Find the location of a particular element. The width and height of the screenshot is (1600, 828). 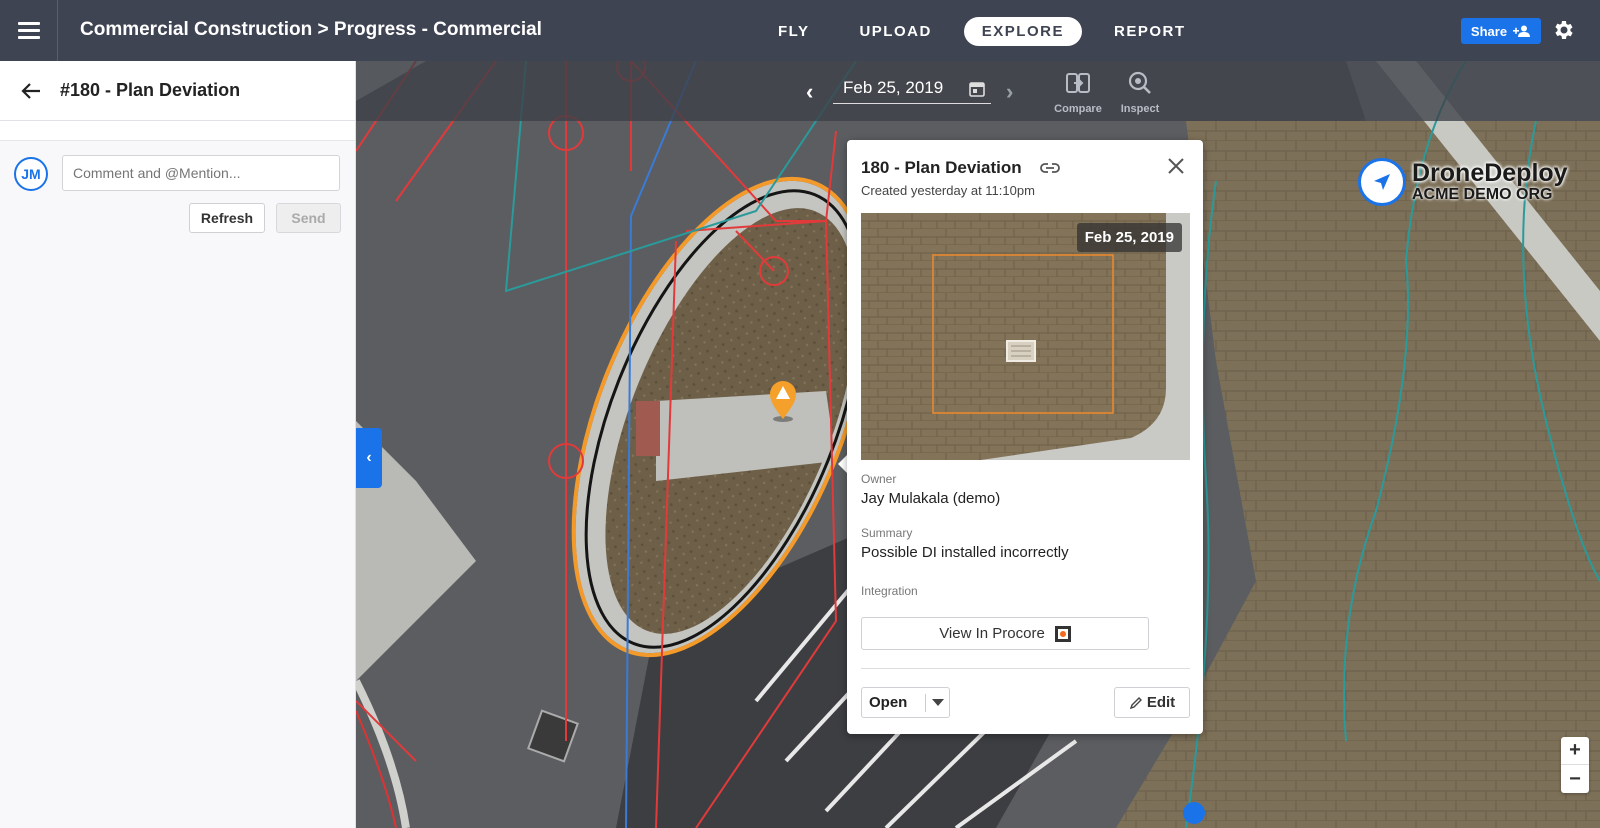

compare-icon is located at coordinates (1078, 83).